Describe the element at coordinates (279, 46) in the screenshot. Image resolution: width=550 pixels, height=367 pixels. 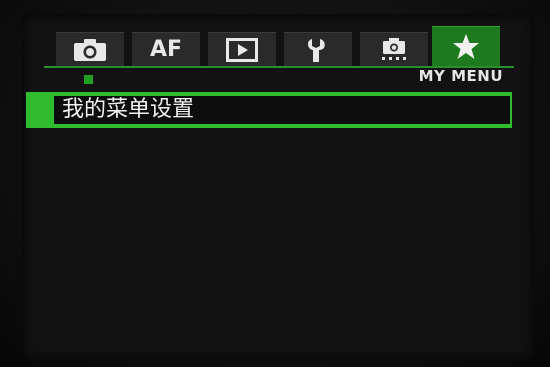
I see `menu-tab-bar: AF` at that location.